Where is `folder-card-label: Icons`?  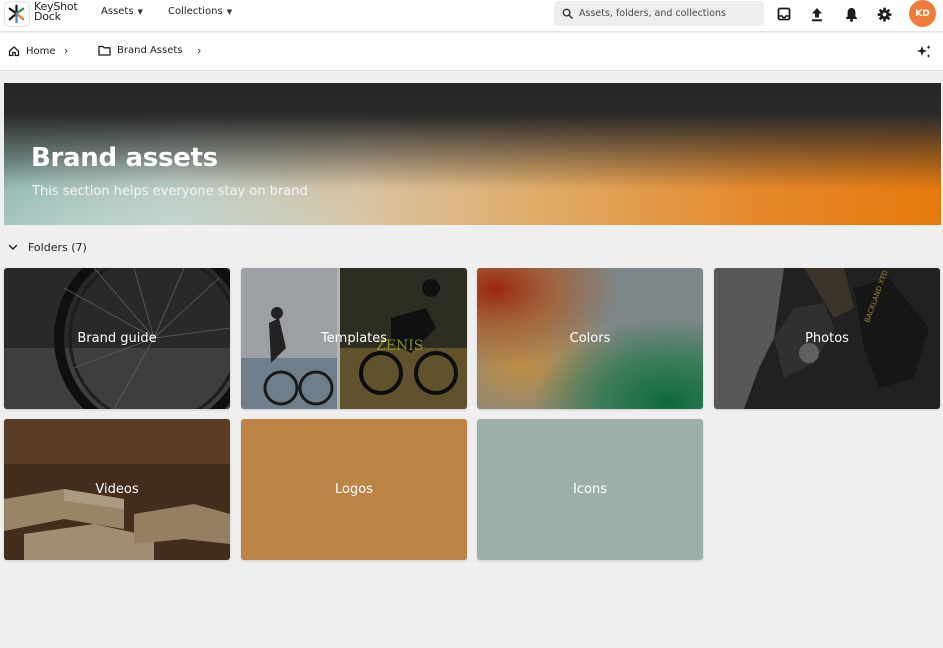 folder-card-label: Icons is located at coordinates (590, 489).